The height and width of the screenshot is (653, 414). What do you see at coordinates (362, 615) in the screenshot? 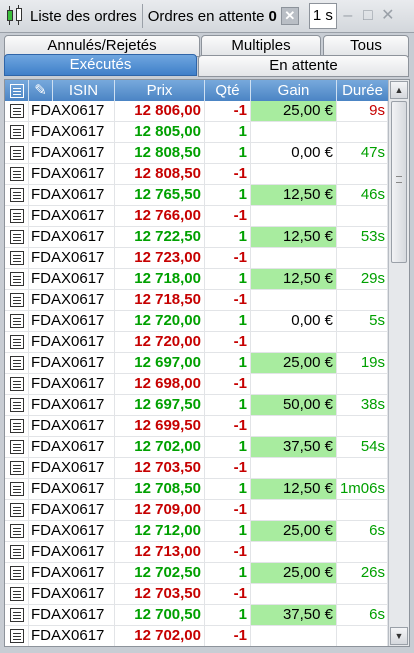
I see `cell-duree: 6s` at bounding box center [362, 615].